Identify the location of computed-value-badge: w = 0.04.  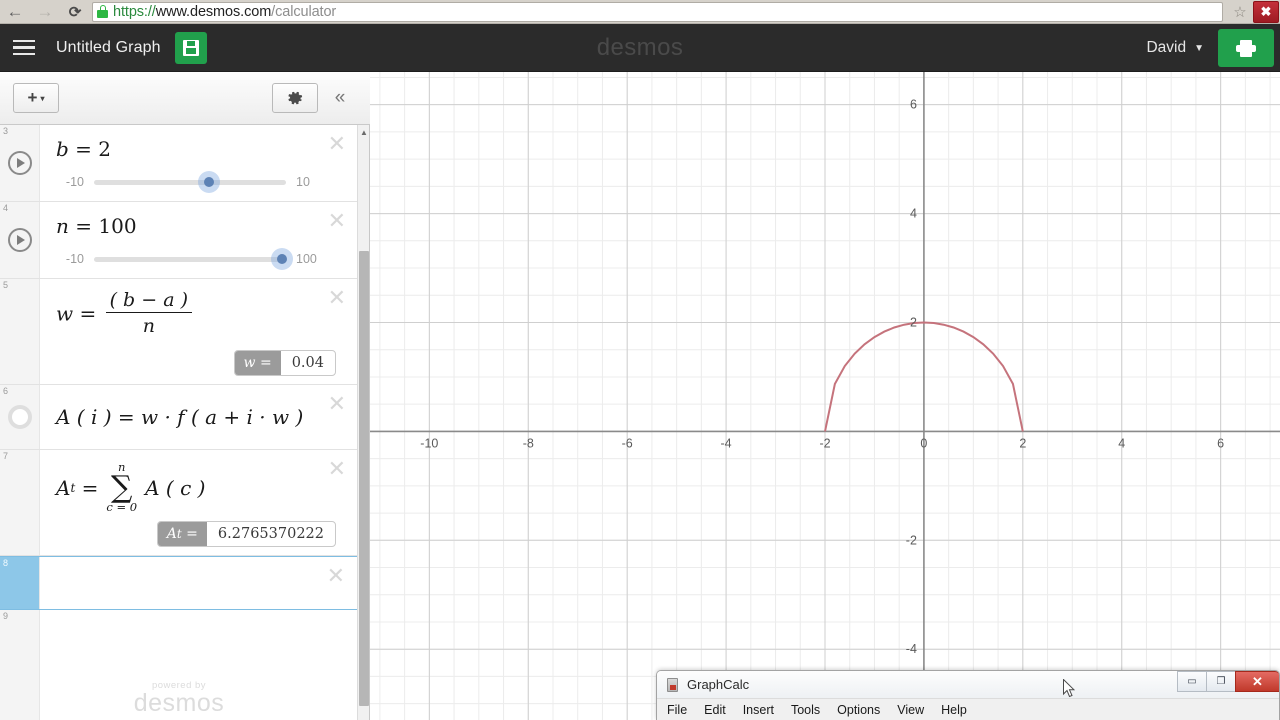
(284, 363).